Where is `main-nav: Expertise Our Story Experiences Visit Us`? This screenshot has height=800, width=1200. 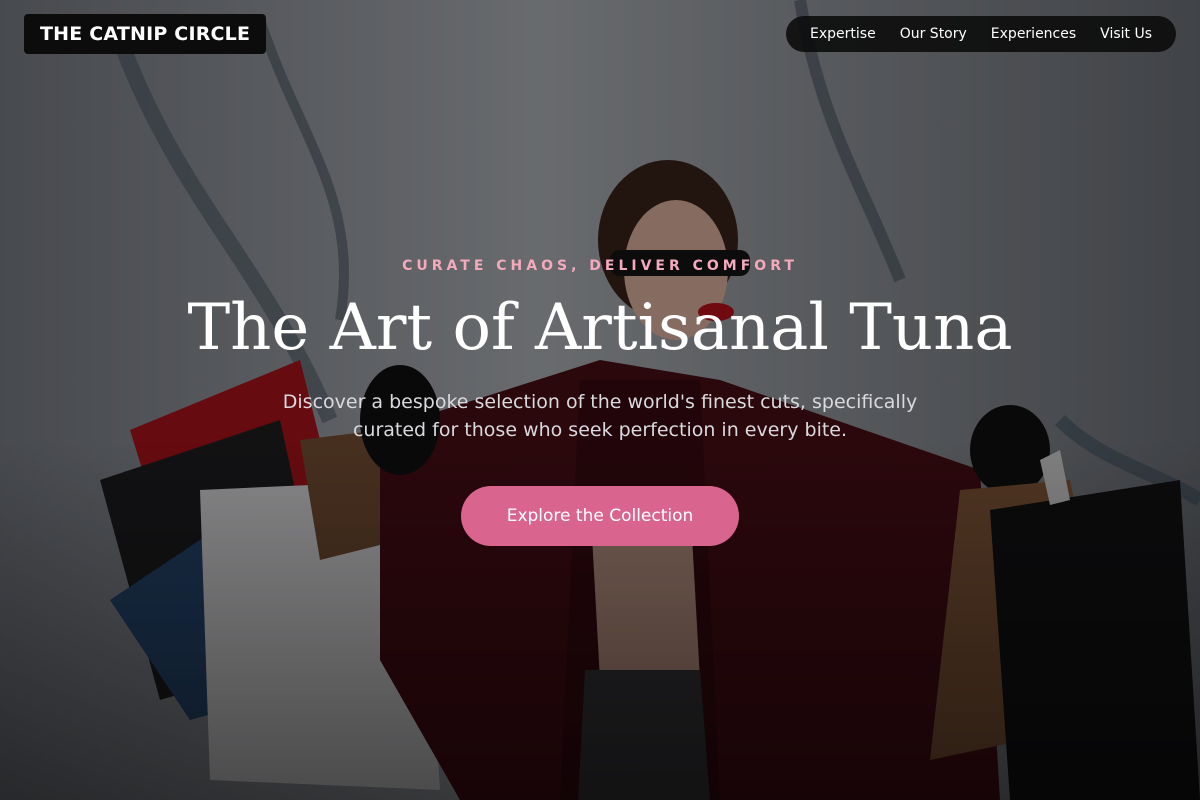
main-nav: Expertise Our Story Experiences Visit Us is located at coordinates (981, 34).